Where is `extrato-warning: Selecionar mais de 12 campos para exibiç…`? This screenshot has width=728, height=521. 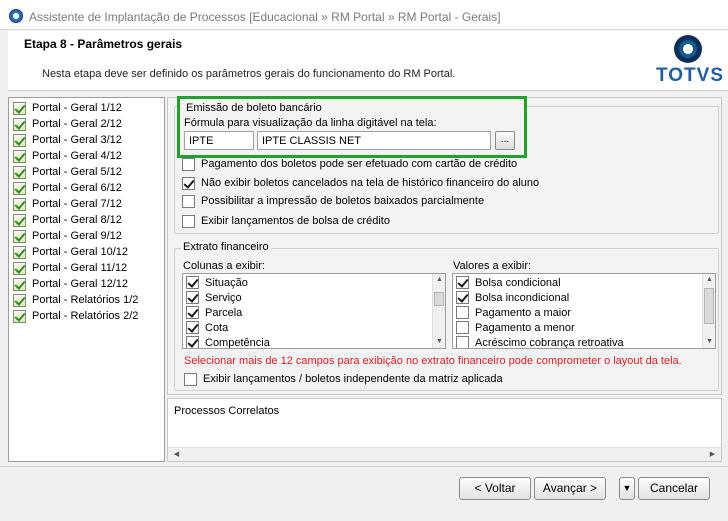
extrato-warning: Selecionar mais de 12 campos para exibiç… is located at coordinates (433, 361).